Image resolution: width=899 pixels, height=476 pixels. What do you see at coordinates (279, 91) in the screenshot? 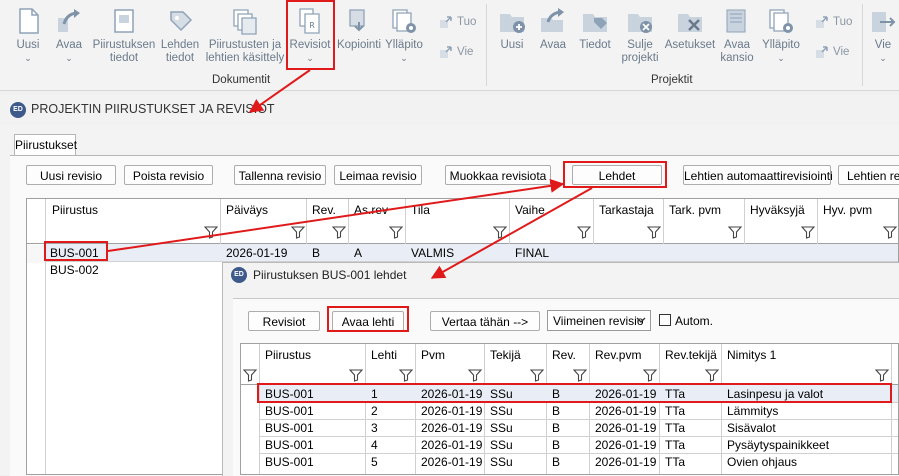
I see `arrow-revisiot` at bounding box center [279, 91].